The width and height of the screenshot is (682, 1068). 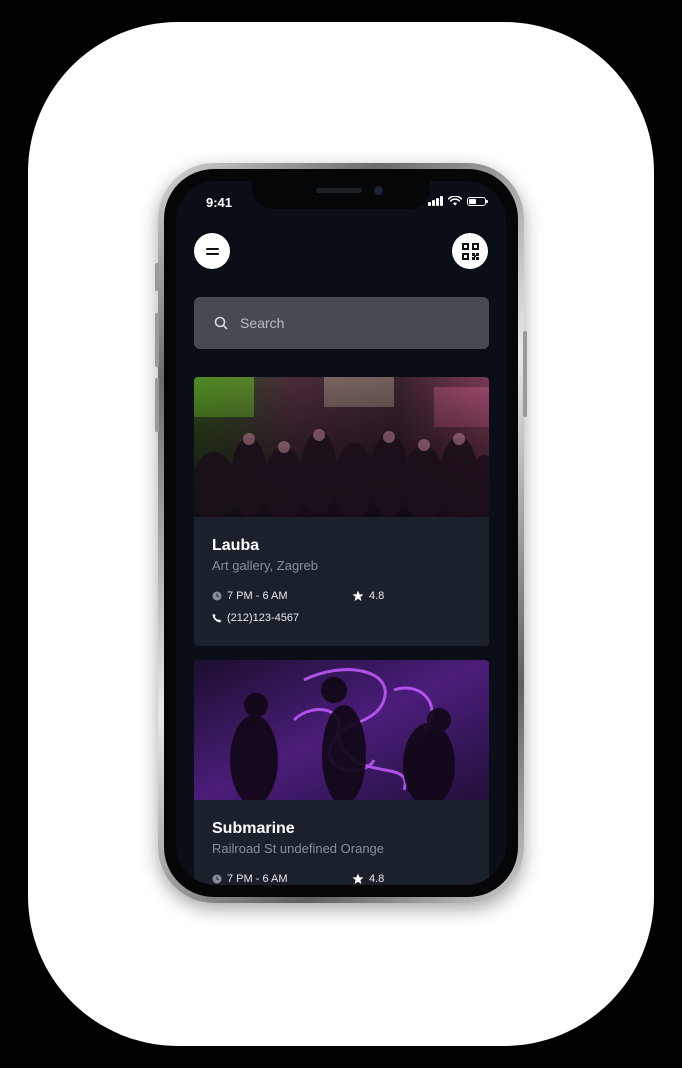 I want to click on search-bar, so click(x=341, y=323).